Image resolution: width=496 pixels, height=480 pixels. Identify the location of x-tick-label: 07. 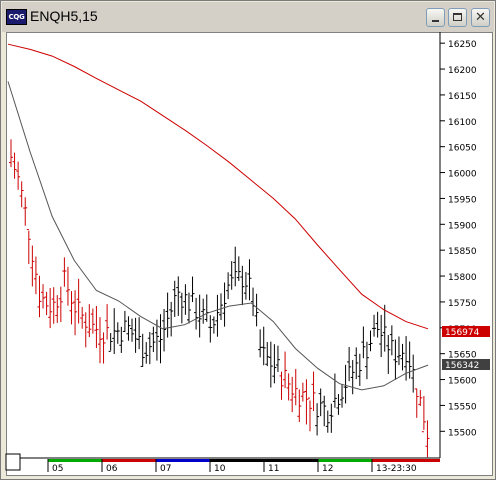
(165, 469).